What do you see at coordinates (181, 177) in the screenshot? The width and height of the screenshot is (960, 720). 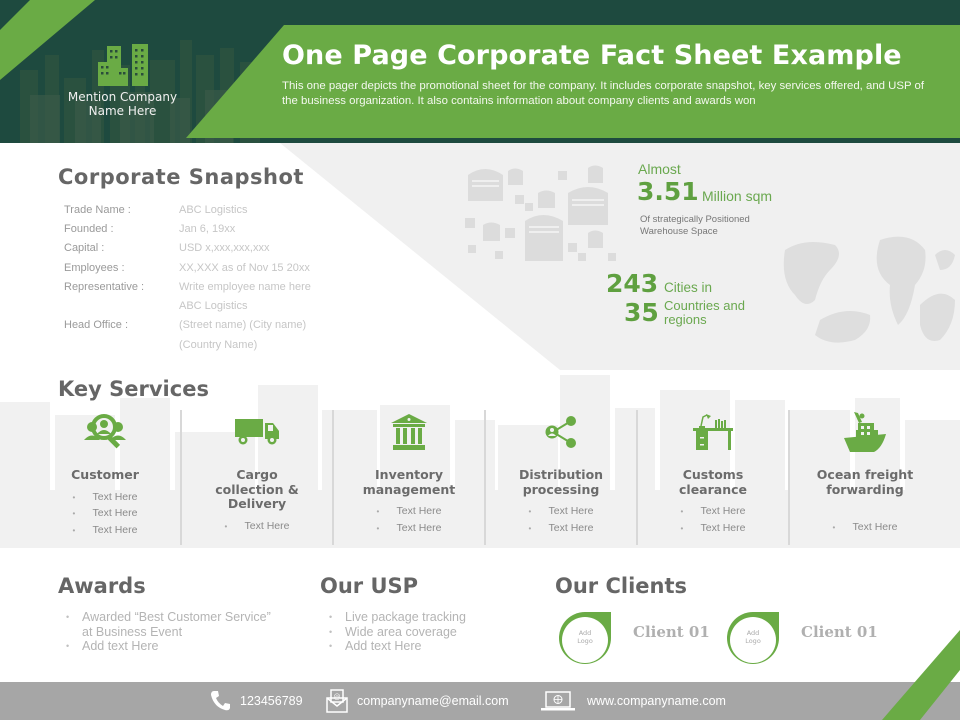 I see `corporate-snapshot-title: Corporate Snapshot` at bounding box center [181, 177].